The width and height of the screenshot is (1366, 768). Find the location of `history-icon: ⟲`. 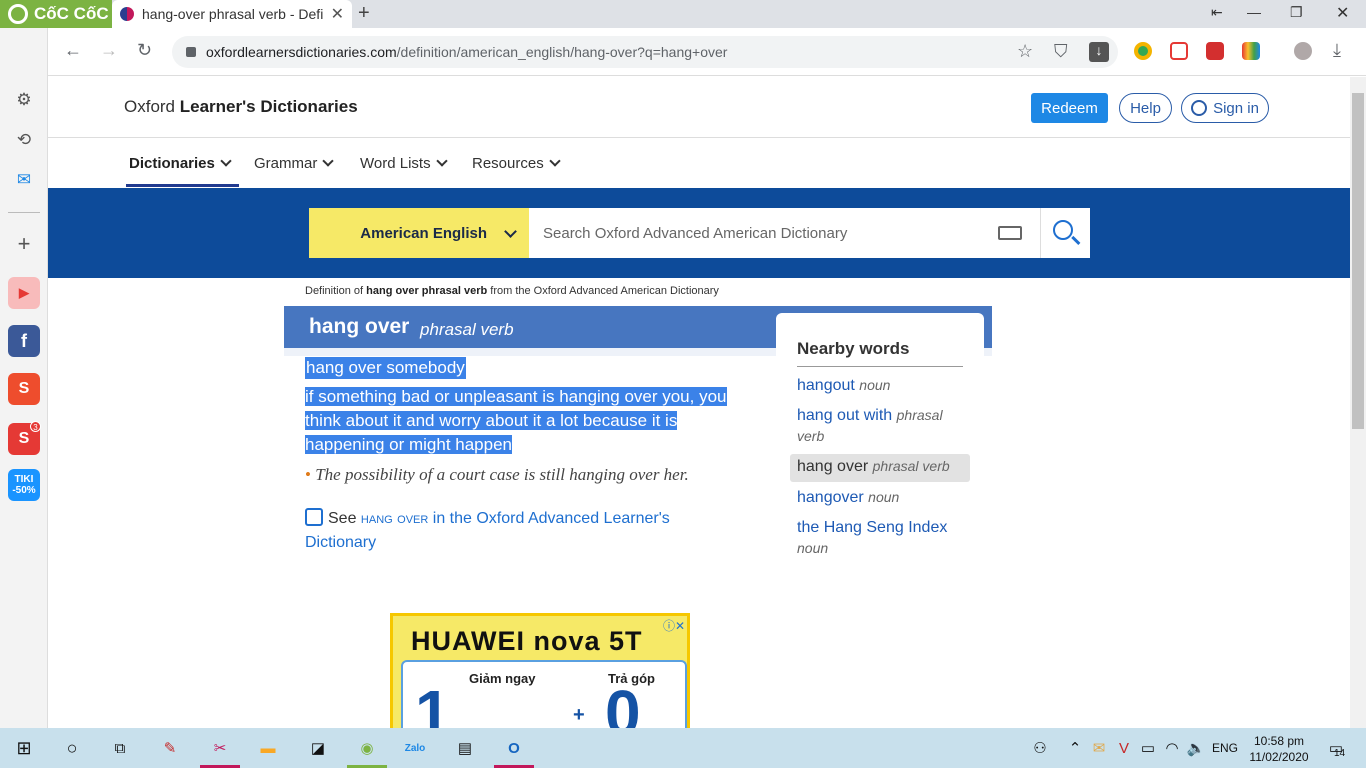

history-icon: ⟲ is located at coordinates (24, 140).